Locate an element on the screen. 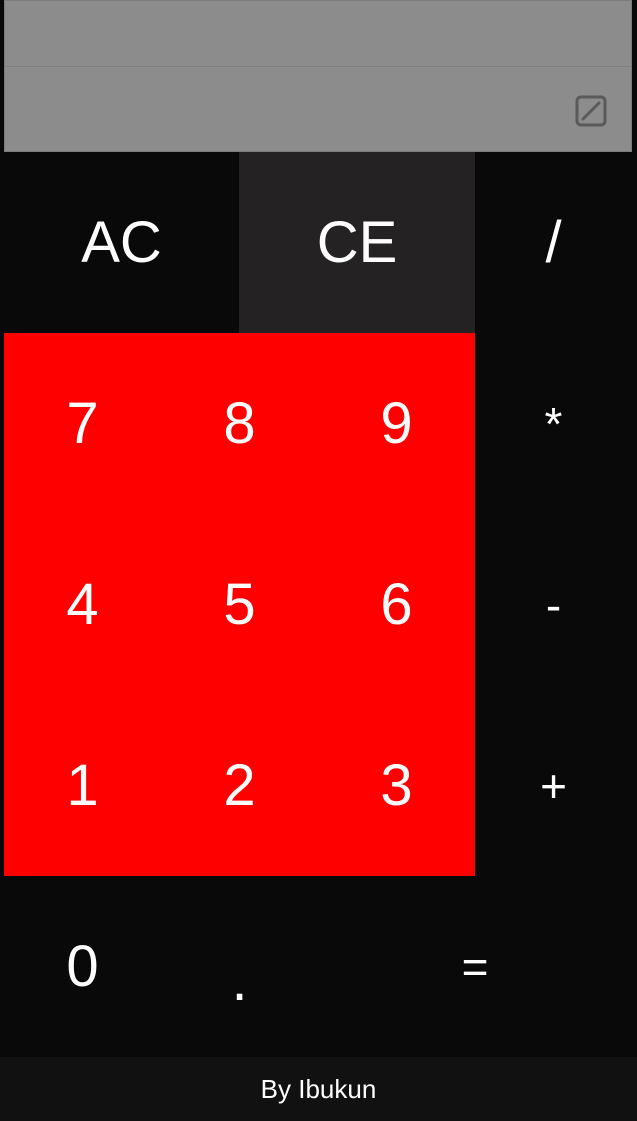 The image size is (637, 1121). square-slash-icon is located at coordinates (591, 111).